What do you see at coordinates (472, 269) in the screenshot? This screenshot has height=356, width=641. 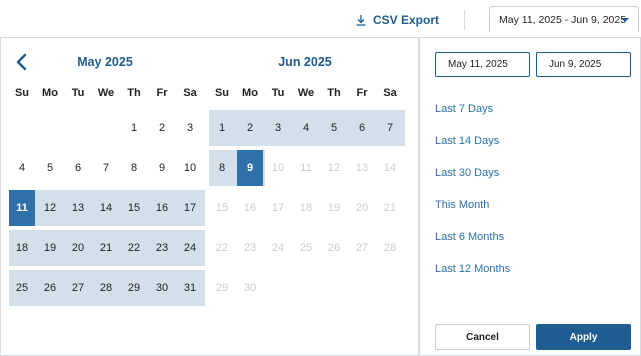 I see `preset-last-12-months: Last 12 Months` at bounding box center [472, 269].